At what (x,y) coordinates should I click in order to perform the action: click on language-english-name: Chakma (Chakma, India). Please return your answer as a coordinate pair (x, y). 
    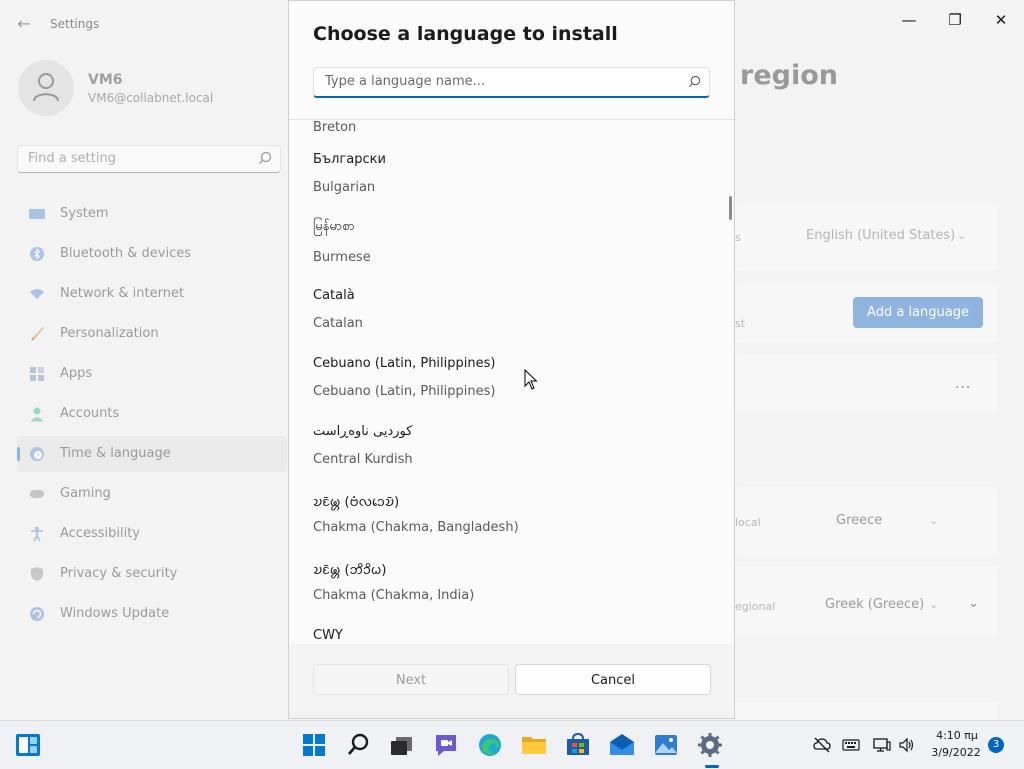
    Looking at the image, I should click on (394, 595).